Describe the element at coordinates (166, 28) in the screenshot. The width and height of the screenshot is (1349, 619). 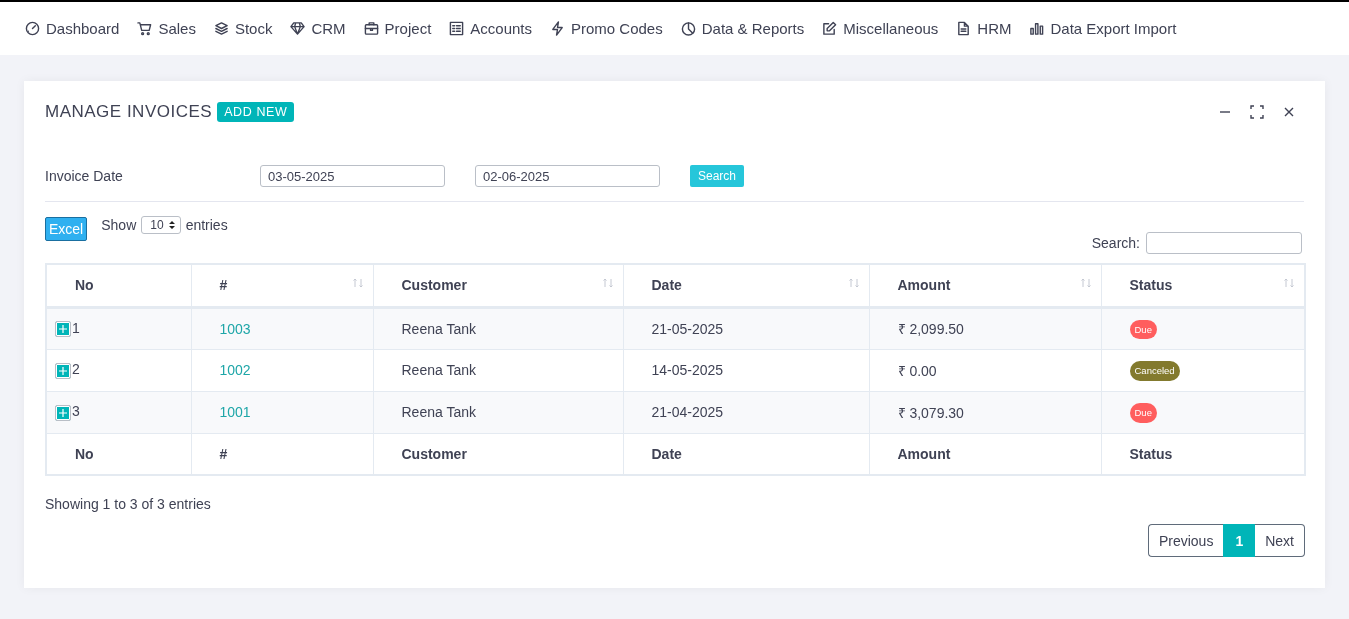
I see `nav-link: Sales` at that location.